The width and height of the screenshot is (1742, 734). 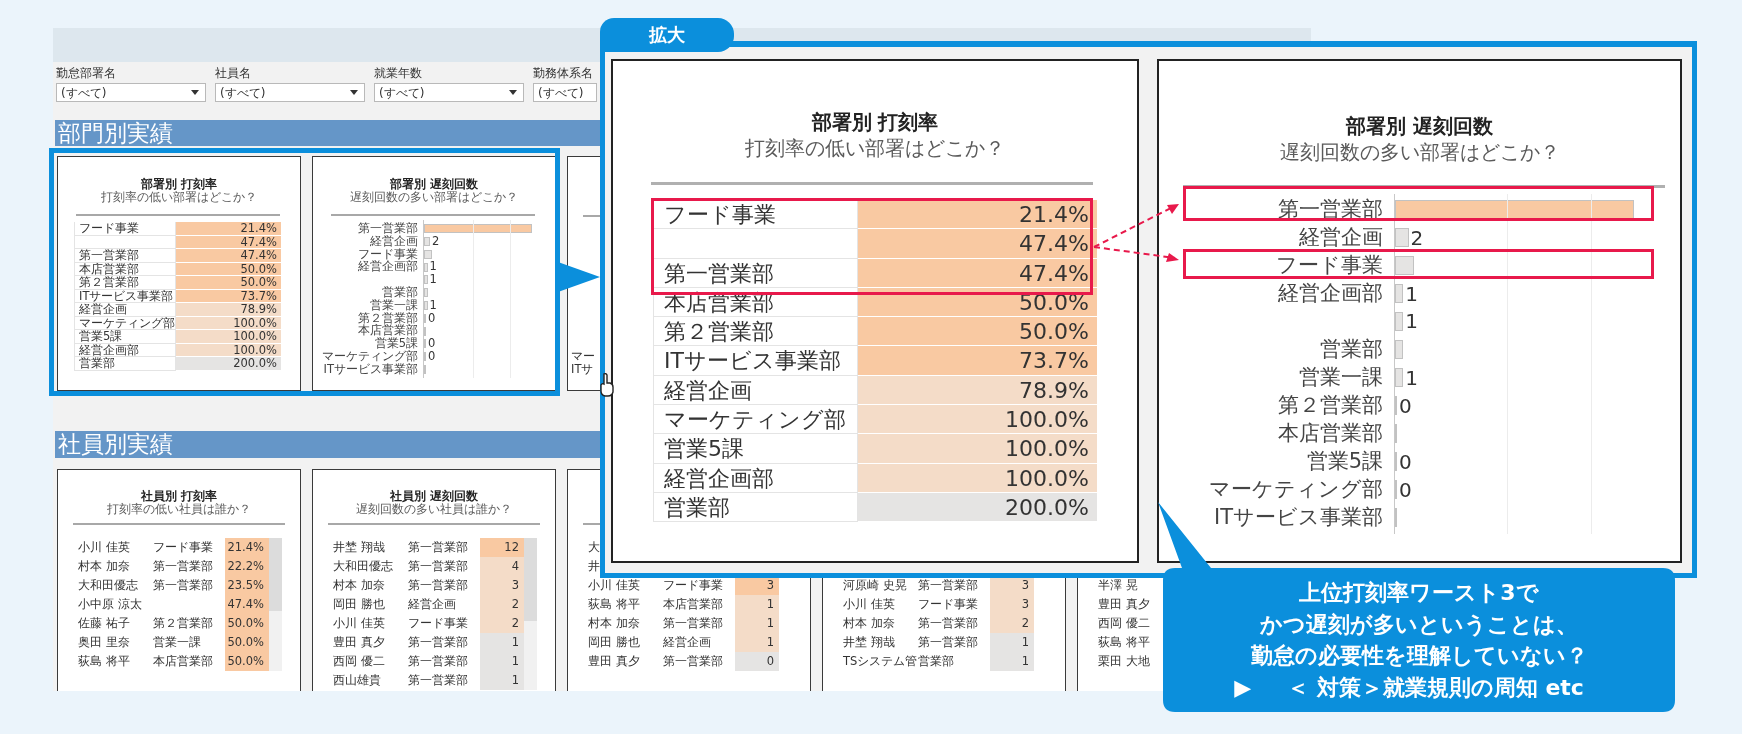 What do you see at coordinates (755, 361) in the screenshot?
I see `table-cell: ITサービス事業部` at bounding box center [755, 361].